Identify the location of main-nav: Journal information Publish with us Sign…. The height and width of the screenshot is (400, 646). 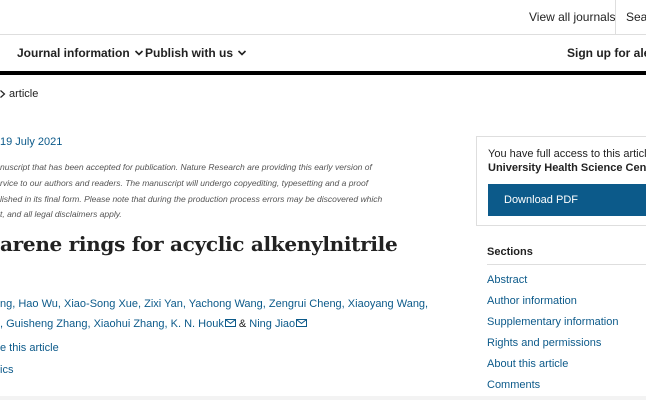
(323, 55).